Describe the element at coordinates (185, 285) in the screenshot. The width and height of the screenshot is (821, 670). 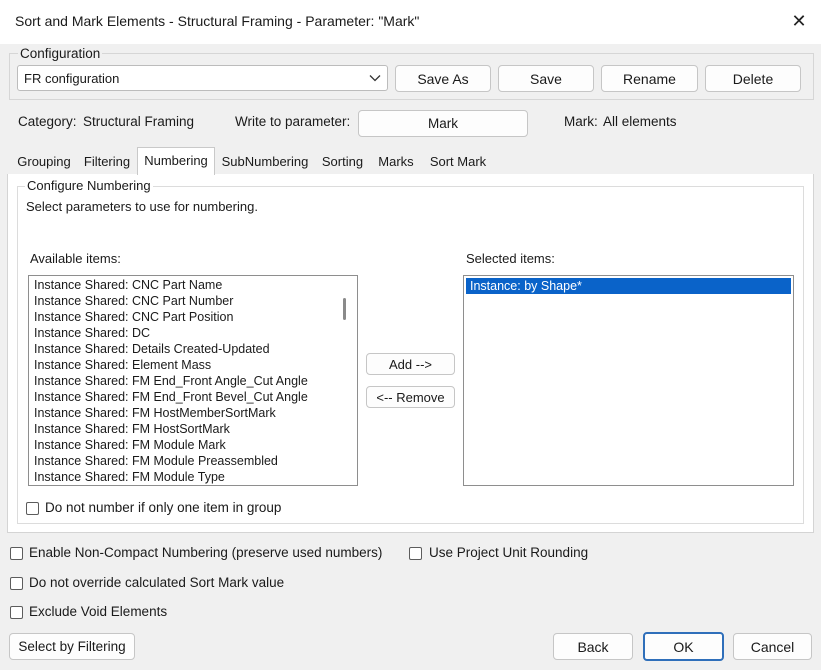
I see `list-item: Instance Shared: CNC Part Name` at that location.